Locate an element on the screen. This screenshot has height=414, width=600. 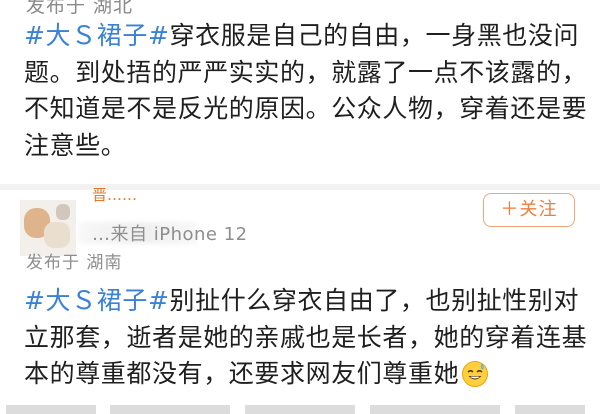
sweat-smile-emoji-icon is located at coordinates (475, 379).